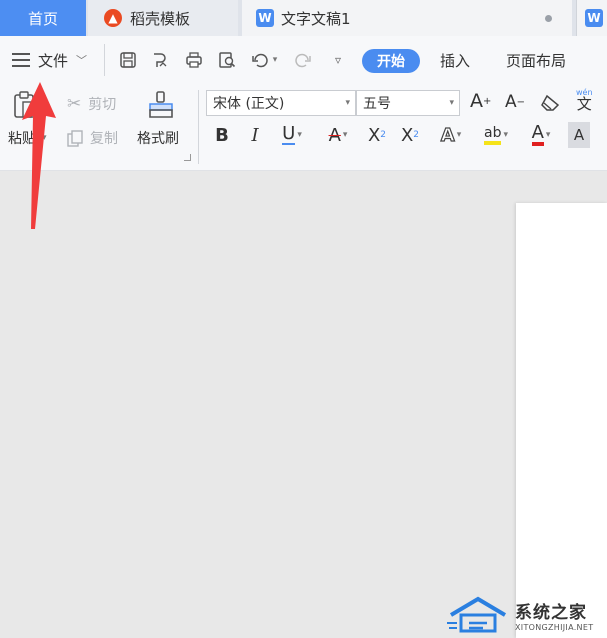 Image resolution: width=607 pixels, height=638 pixels. Describe the element at coordinates (299, 135) in the screenshot. I see `underline-dropdown-icon: ▾` at that location.